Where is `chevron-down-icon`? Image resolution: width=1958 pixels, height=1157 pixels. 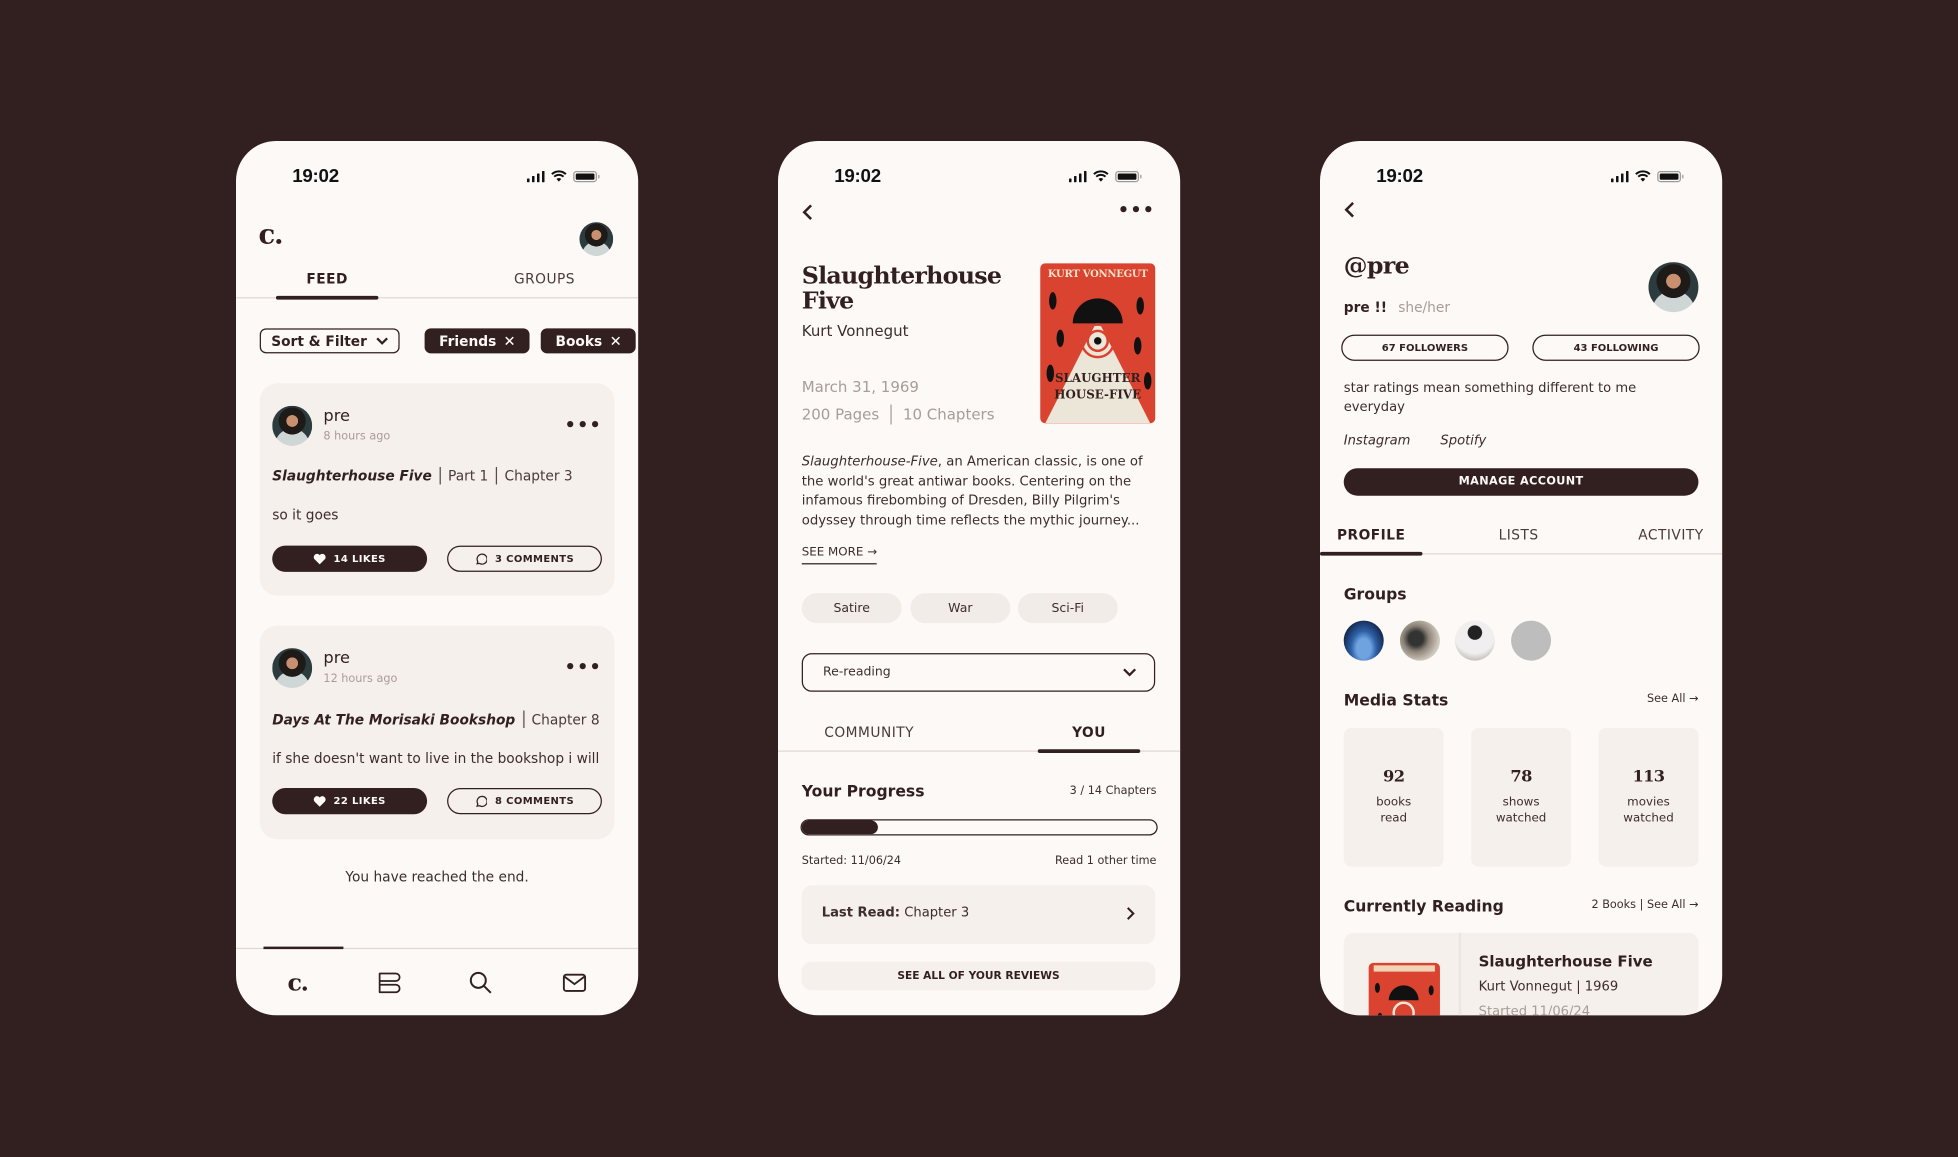 chevron-down-icon is located at coordinates (382, 340).